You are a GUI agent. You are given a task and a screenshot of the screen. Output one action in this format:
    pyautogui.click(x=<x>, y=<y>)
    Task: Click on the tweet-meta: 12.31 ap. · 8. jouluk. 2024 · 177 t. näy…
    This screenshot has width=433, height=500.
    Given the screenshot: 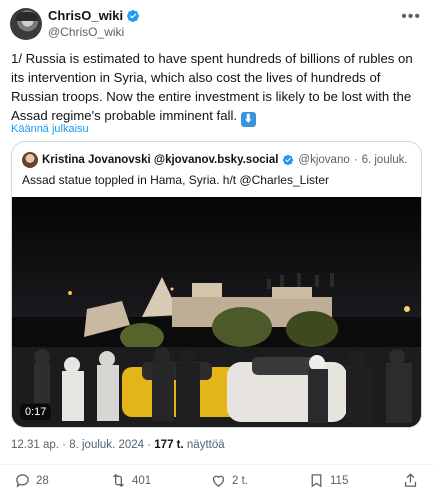 What is the action you would take?
    pyautogui.click(x=118, y=445)
    